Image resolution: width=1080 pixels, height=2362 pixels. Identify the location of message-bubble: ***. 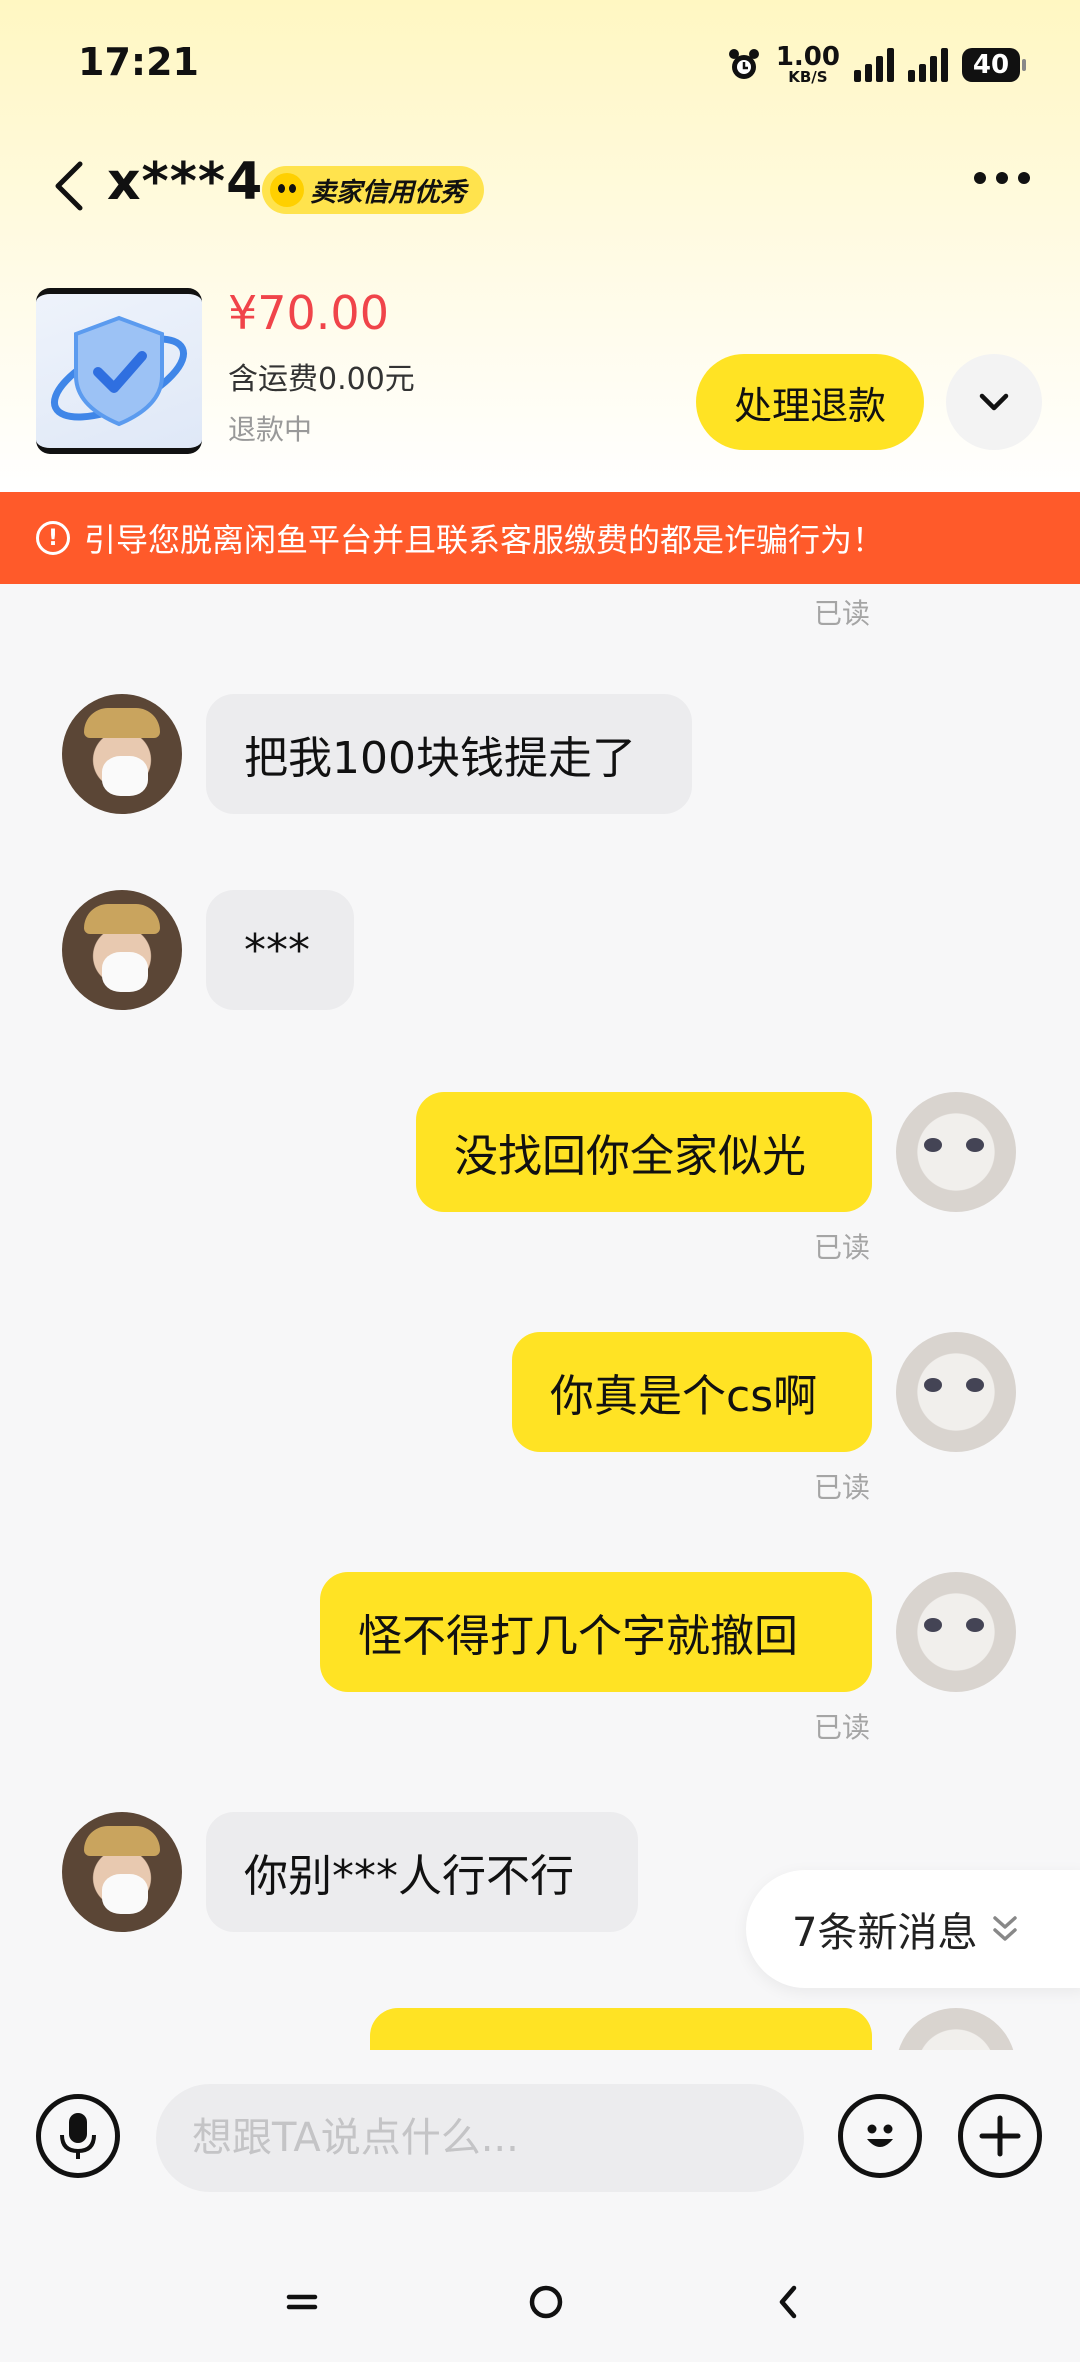
(280, 950).